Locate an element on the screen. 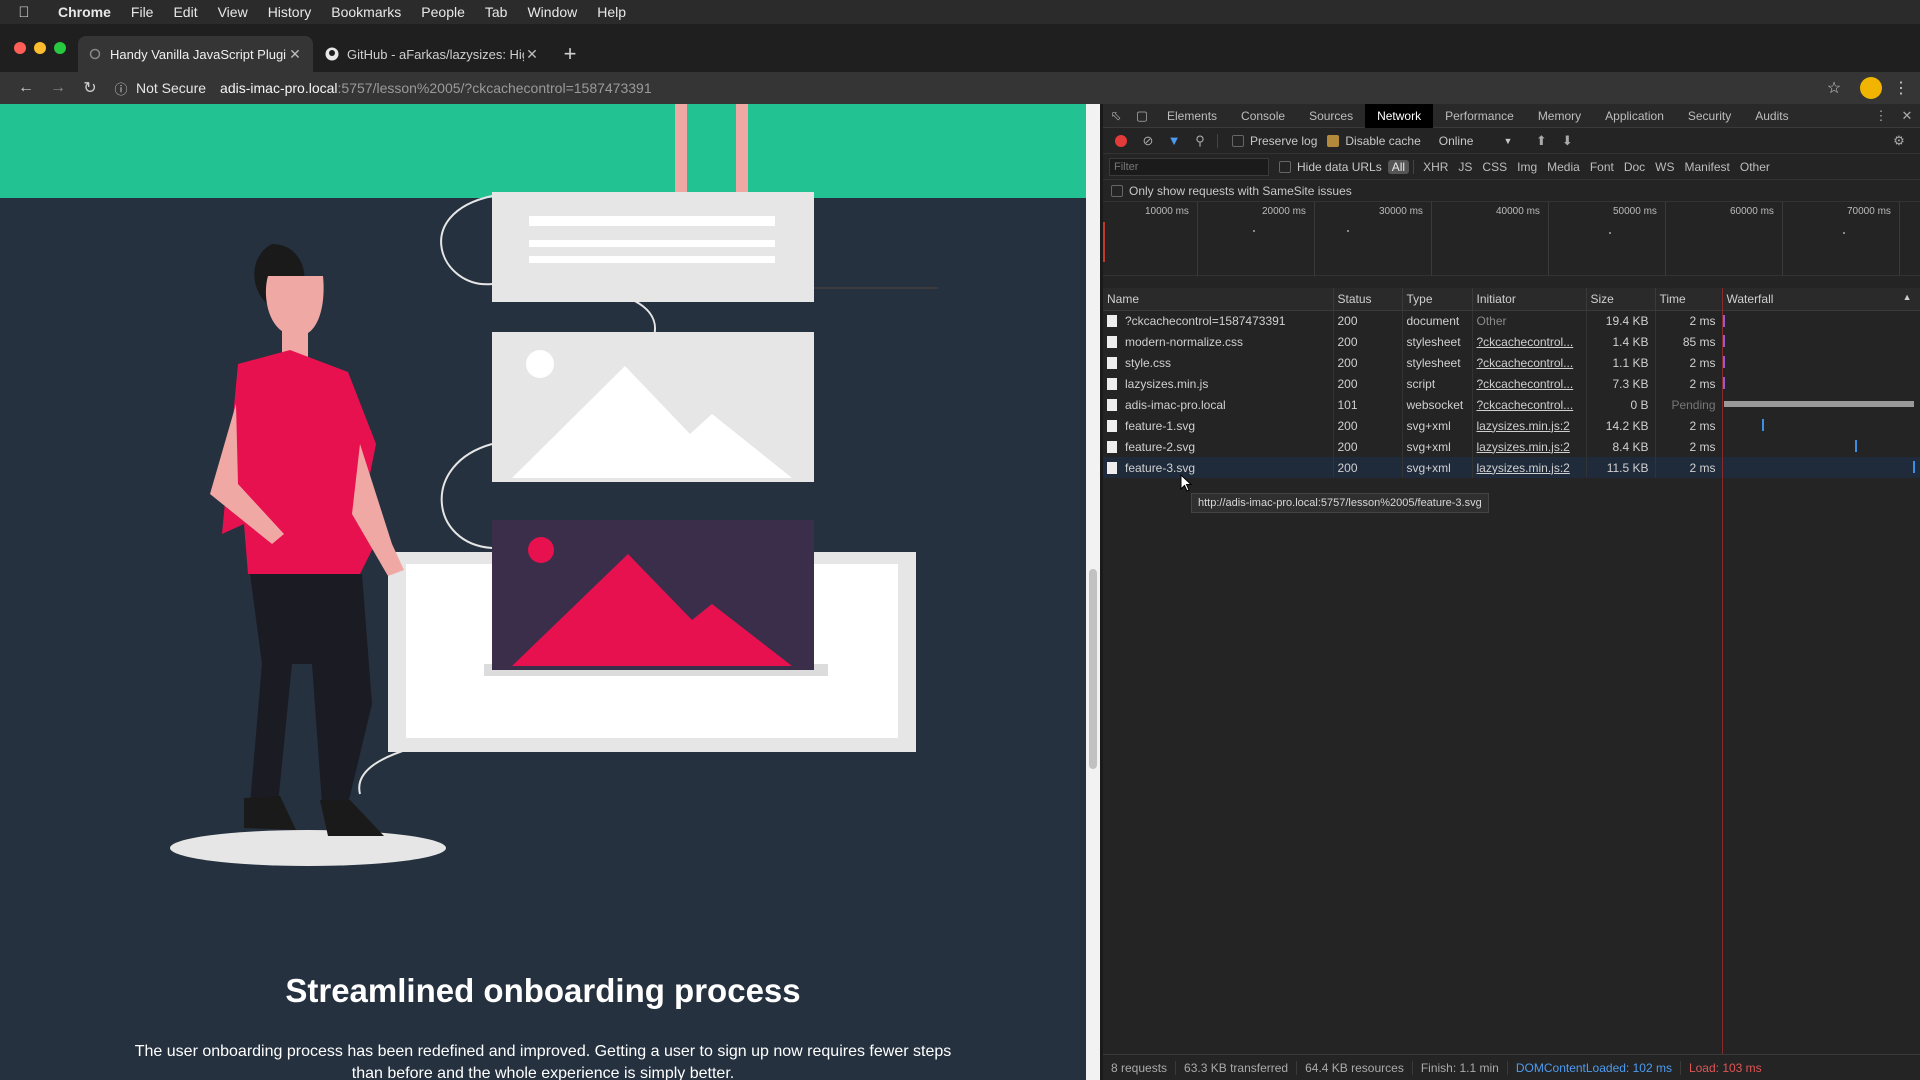  inspect-element-icon: ⬁ is located at coordinates (1116, 116).